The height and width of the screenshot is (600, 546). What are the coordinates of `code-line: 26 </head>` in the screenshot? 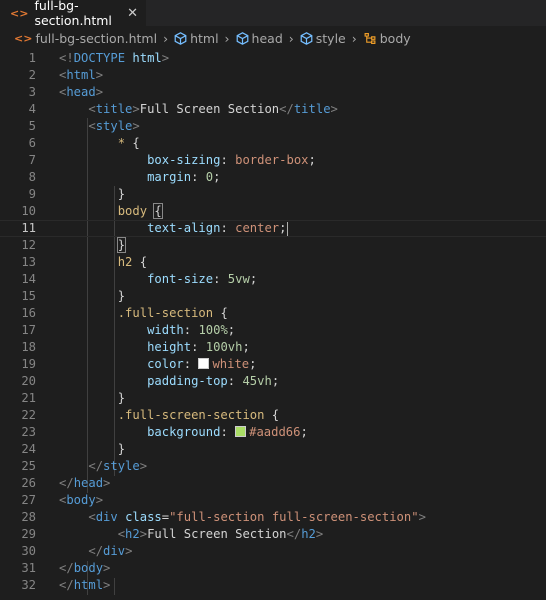 It's located at (273, 483).